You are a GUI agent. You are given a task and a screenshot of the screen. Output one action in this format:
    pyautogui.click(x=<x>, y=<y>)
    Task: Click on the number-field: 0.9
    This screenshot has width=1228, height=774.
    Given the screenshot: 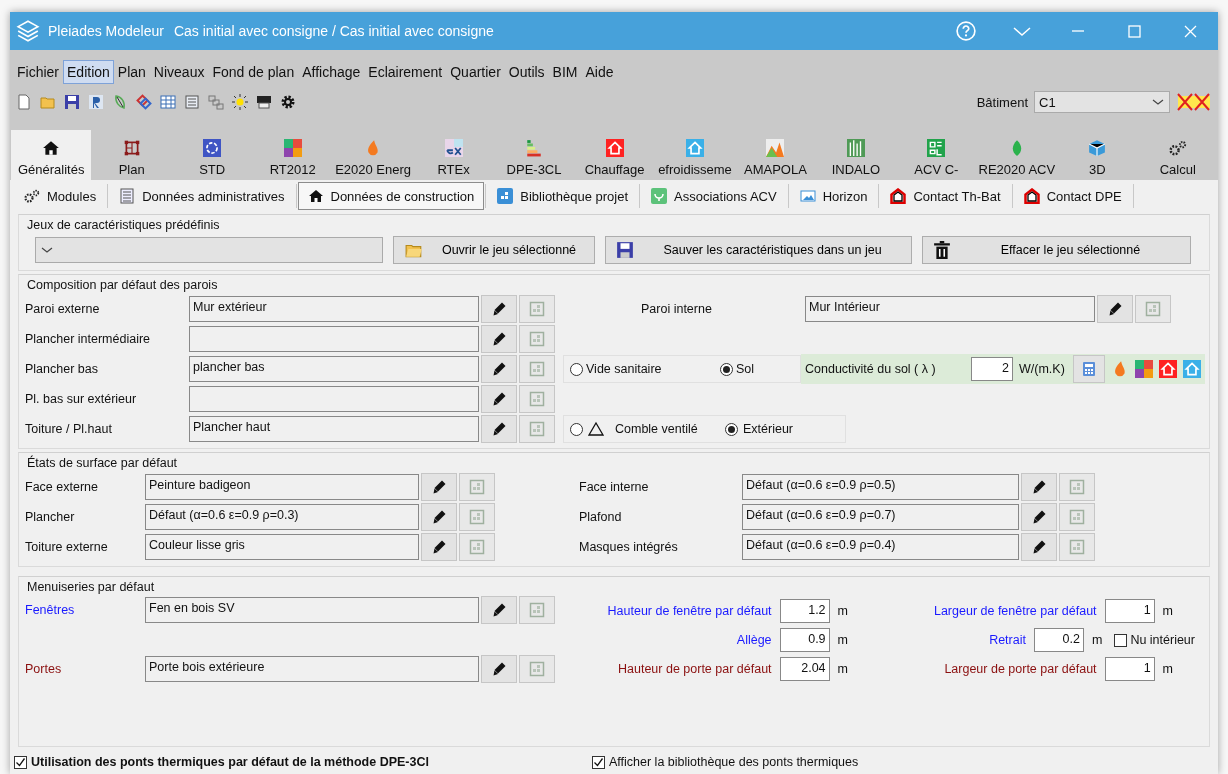 What is the action you would take?
    pyautogui.click(x=804, y=640)
    